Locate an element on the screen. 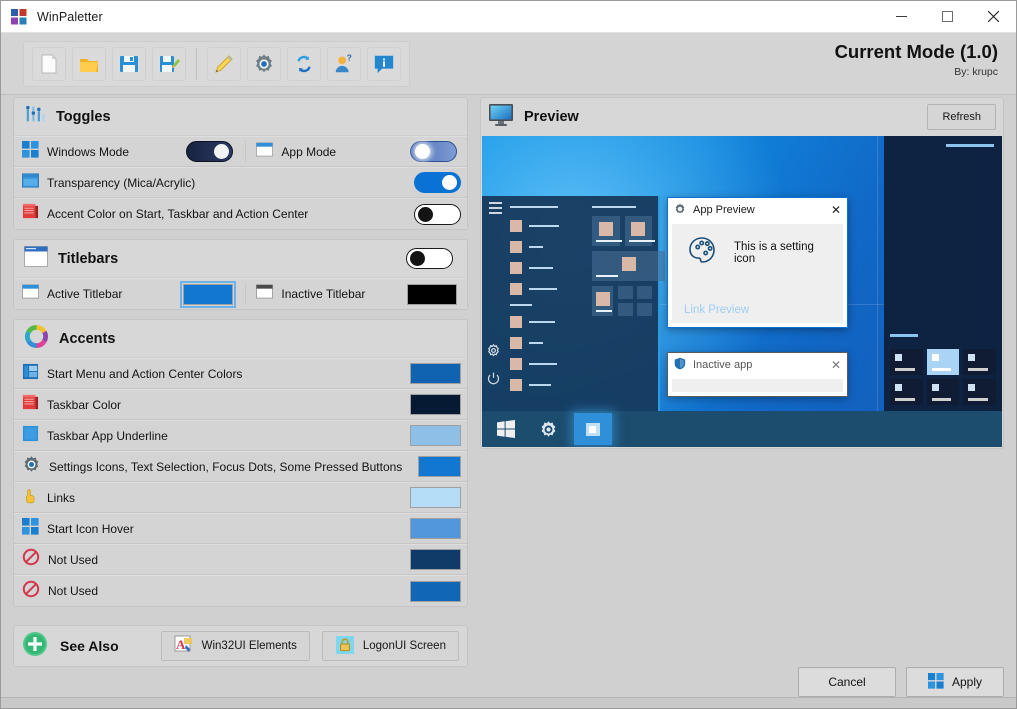 The height and width of the screenshot is (709, 1017). start-settings-gear-icon is located at coordinates (493, 353).